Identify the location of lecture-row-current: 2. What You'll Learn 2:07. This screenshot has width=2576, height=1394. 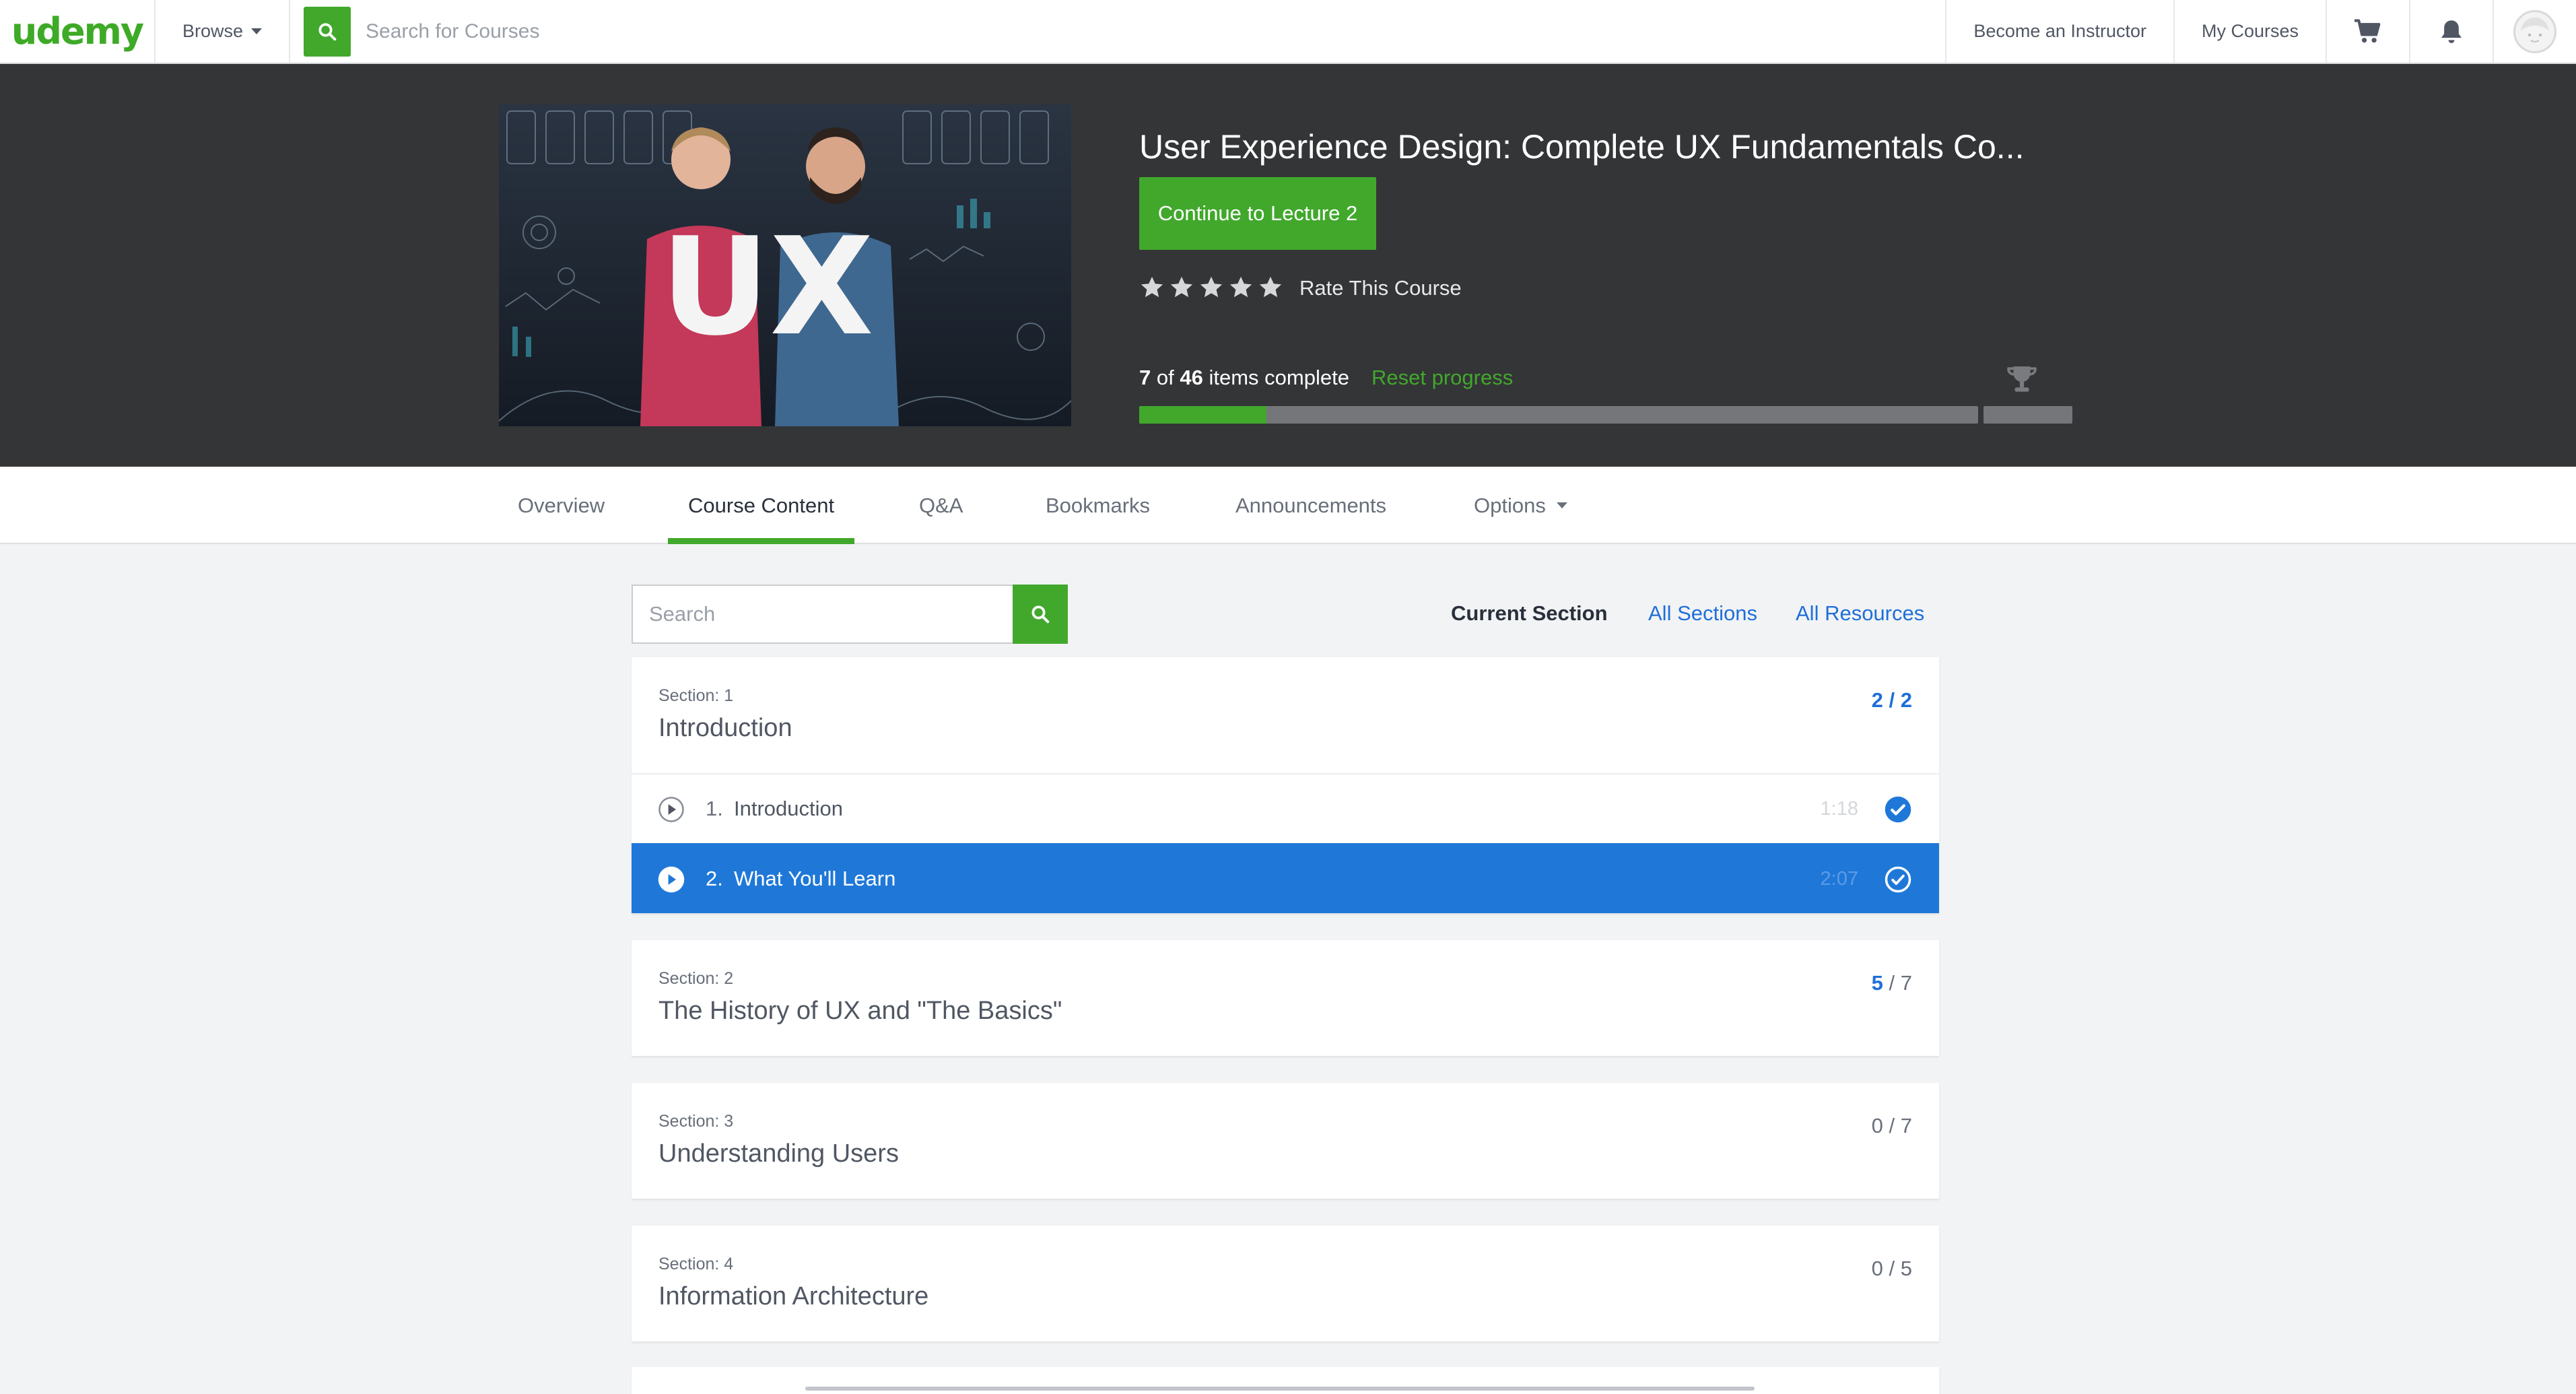
(1285, 878).